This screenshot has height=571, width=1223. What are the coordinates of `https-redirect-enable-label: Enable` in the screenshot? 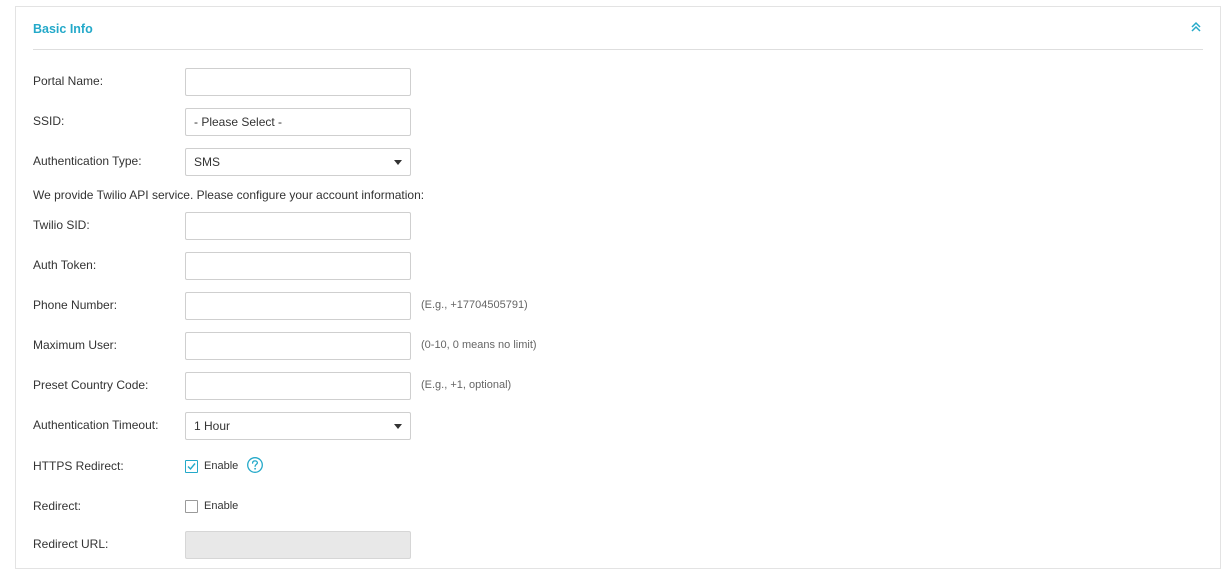 It's located at (221, 466).